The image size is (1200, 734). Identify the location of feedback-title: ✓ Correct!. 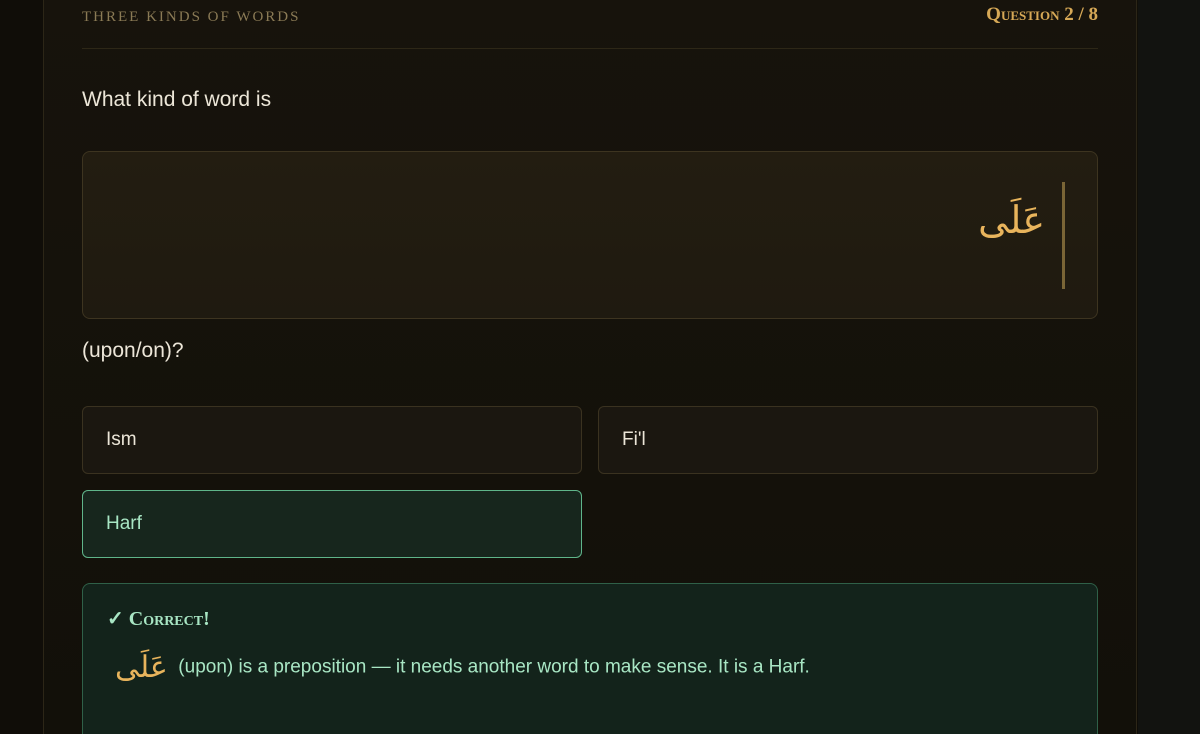
(158, 619).